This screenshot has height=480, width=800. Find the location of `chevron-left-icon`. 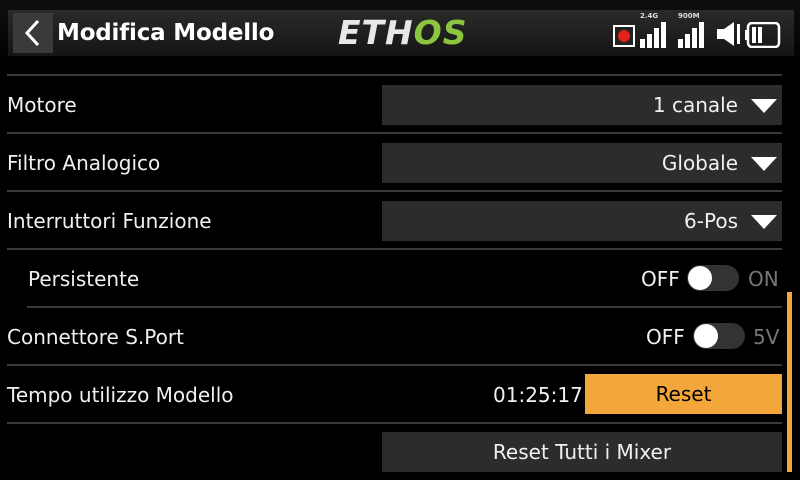

chevron-left-icon is located at coordinates (32, 33).